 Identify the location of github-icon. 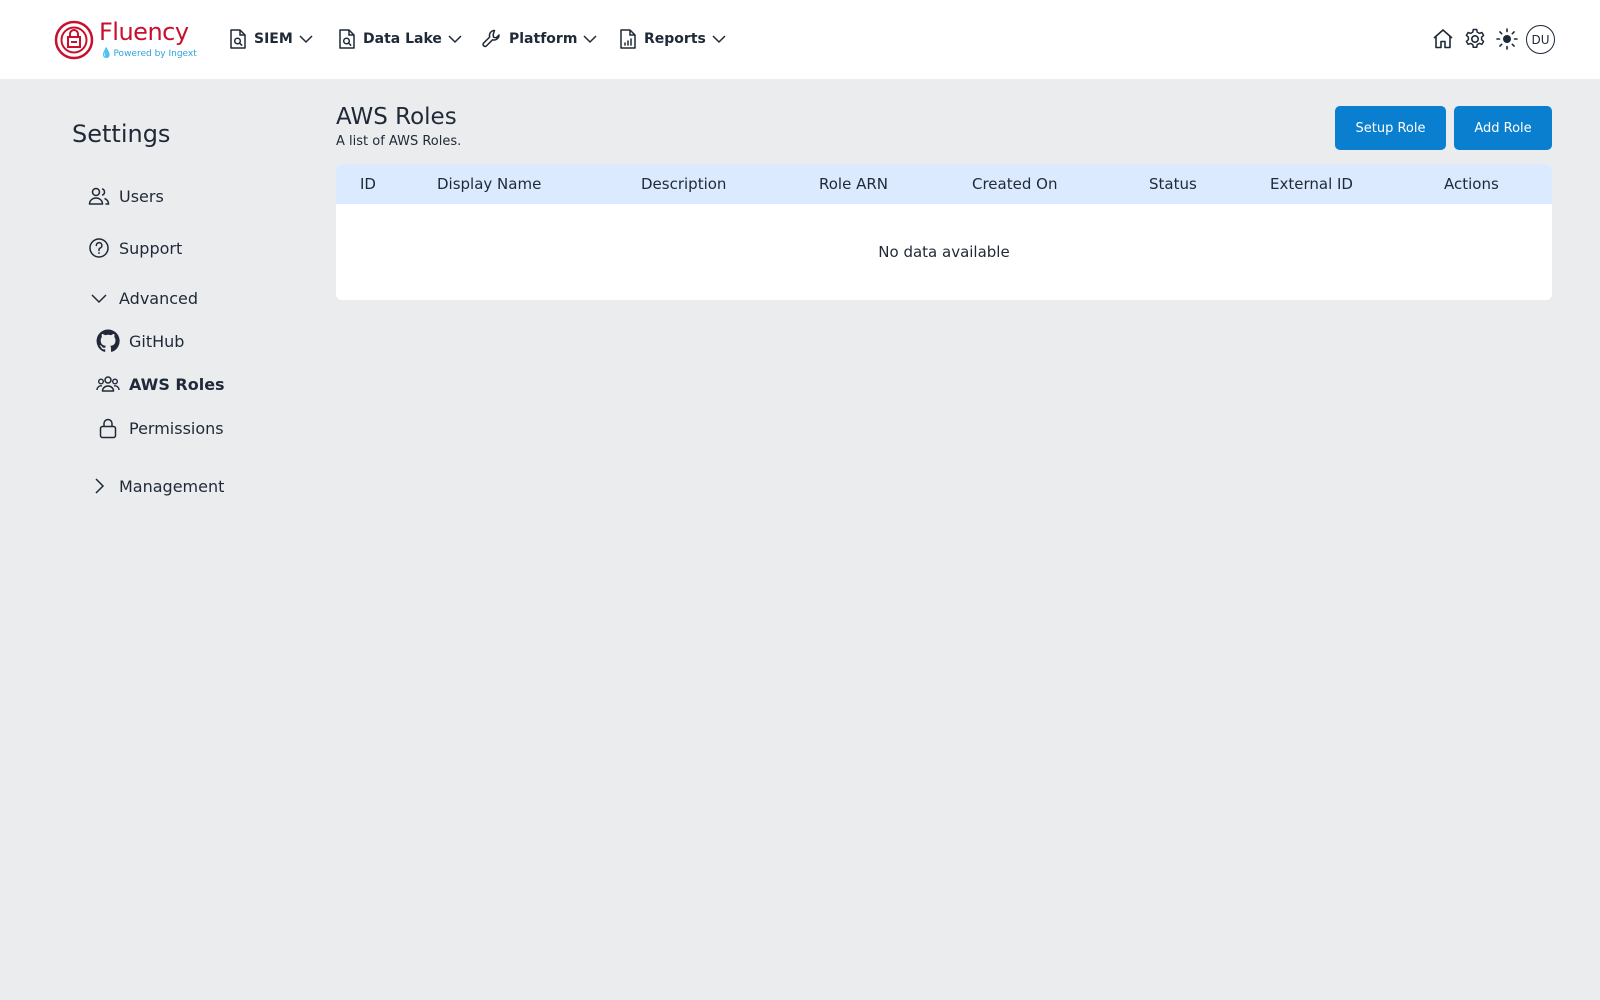
(108, 340).